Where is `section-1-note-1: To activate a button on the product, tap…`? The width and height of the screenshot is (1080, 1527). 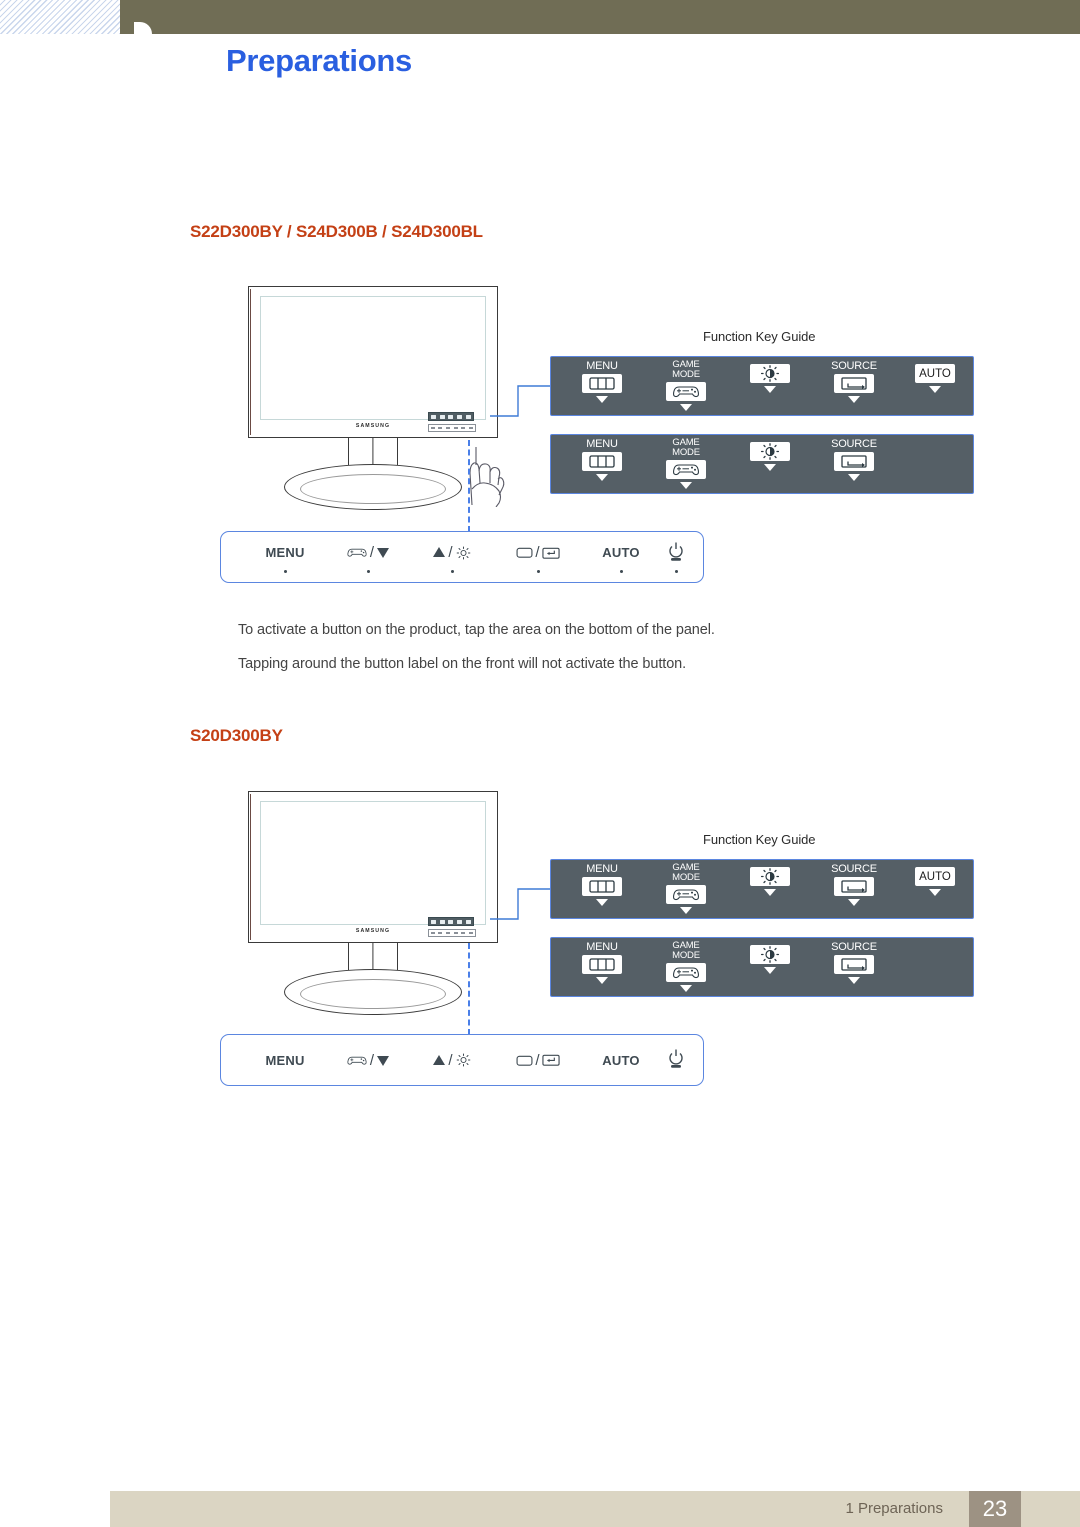 section-1-note-1: To activate a button on the product, tap… is located at coordinates (476, 630).